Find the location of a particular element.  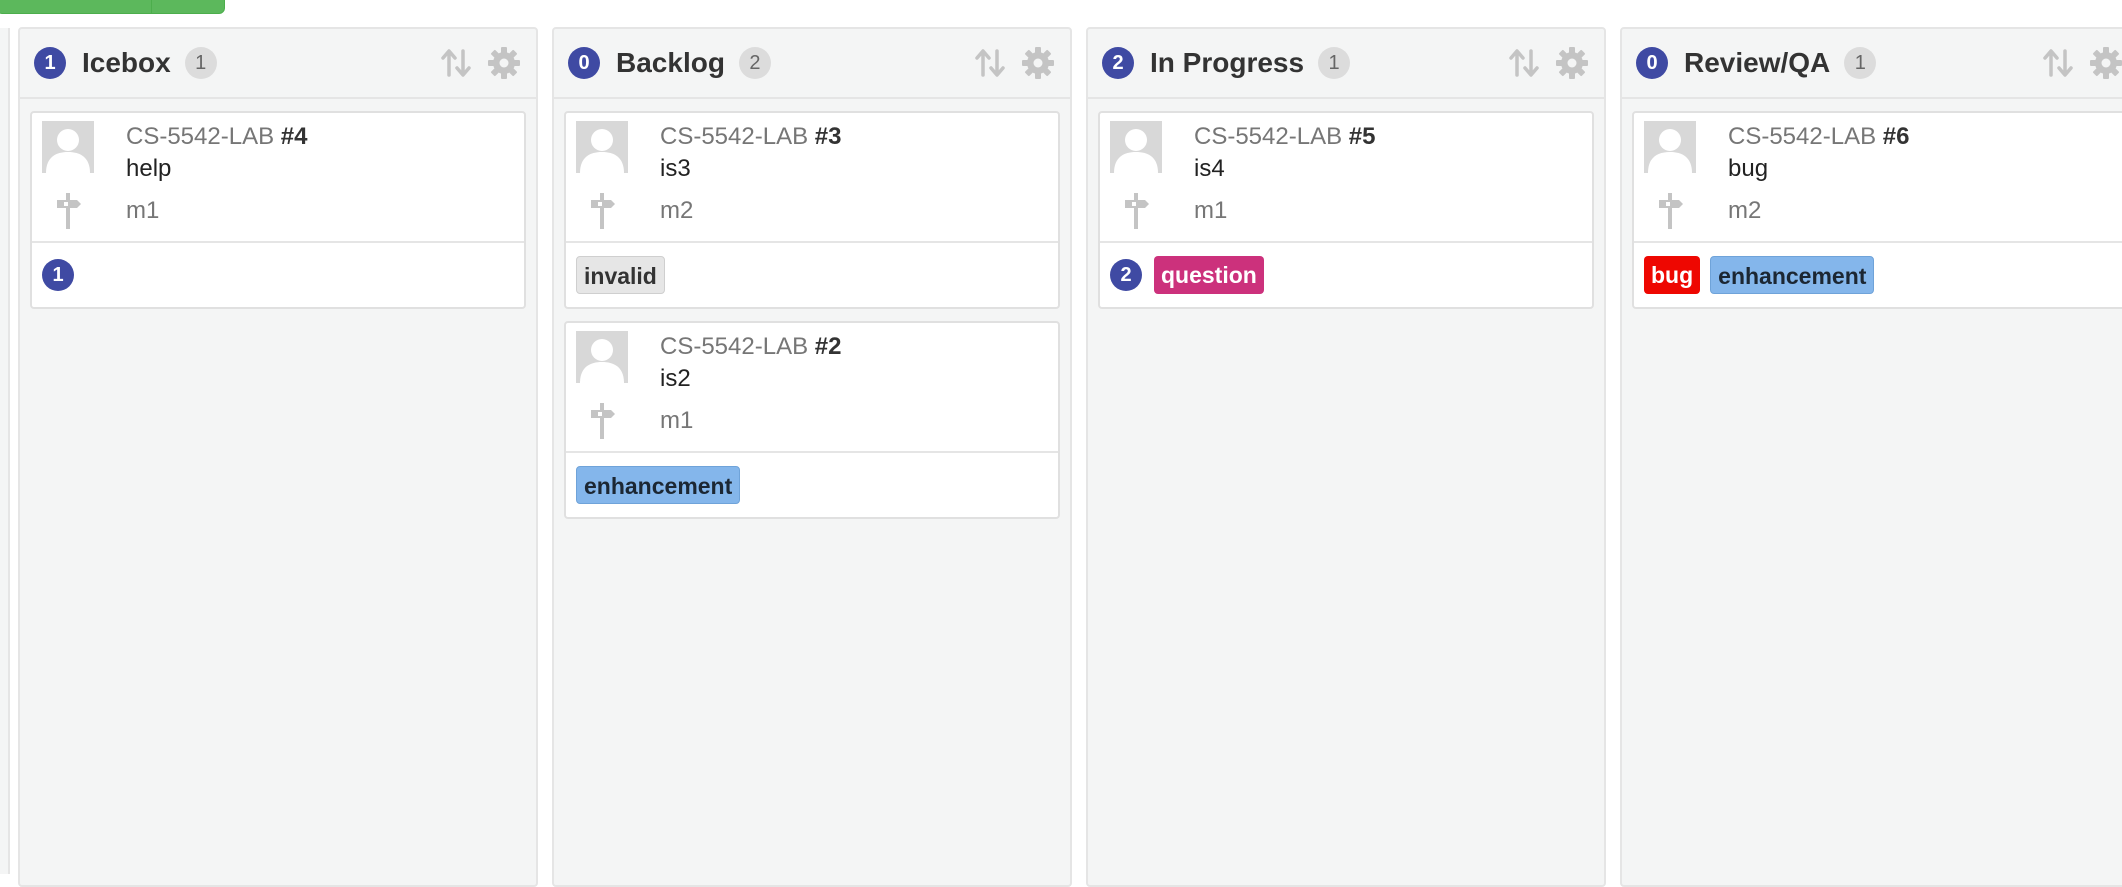

issue-card: CS-5542-LAB #6 bug m2 bug enhancement is located at coordinates (1877, 210).